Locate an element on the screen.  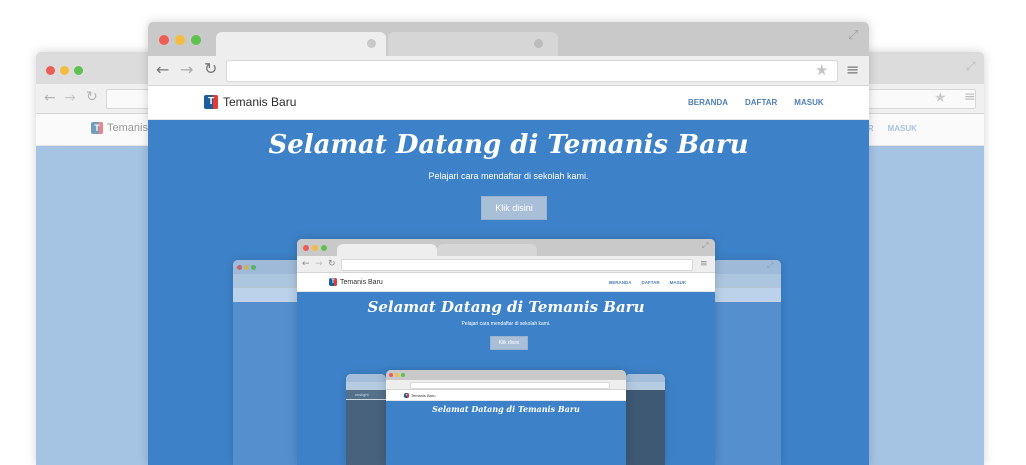
site-nav: cnslight is located at coordinates (366, 395).